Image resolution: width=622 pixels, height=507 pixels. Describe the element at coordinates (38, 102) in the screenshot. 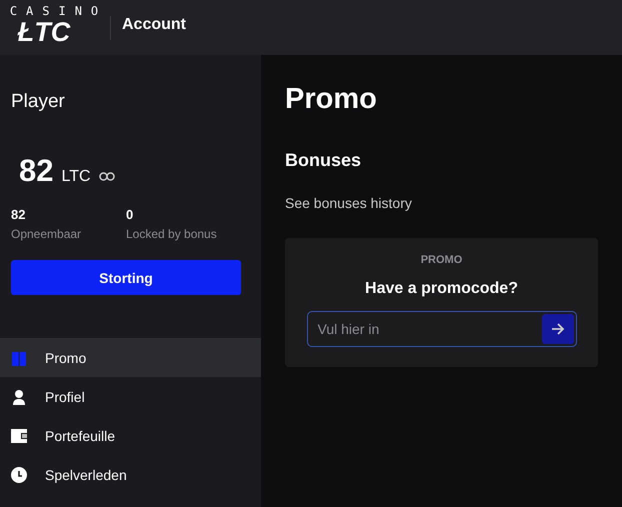

I see `player-name: Player` at that location.